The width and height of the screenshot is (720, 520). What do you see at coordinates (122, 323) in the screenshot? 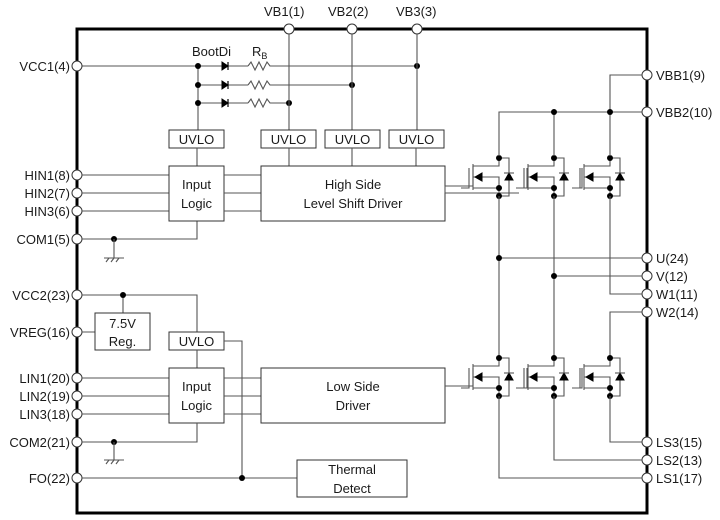
I see `svg-text: 7.5V` at bounding box center [122, 323].